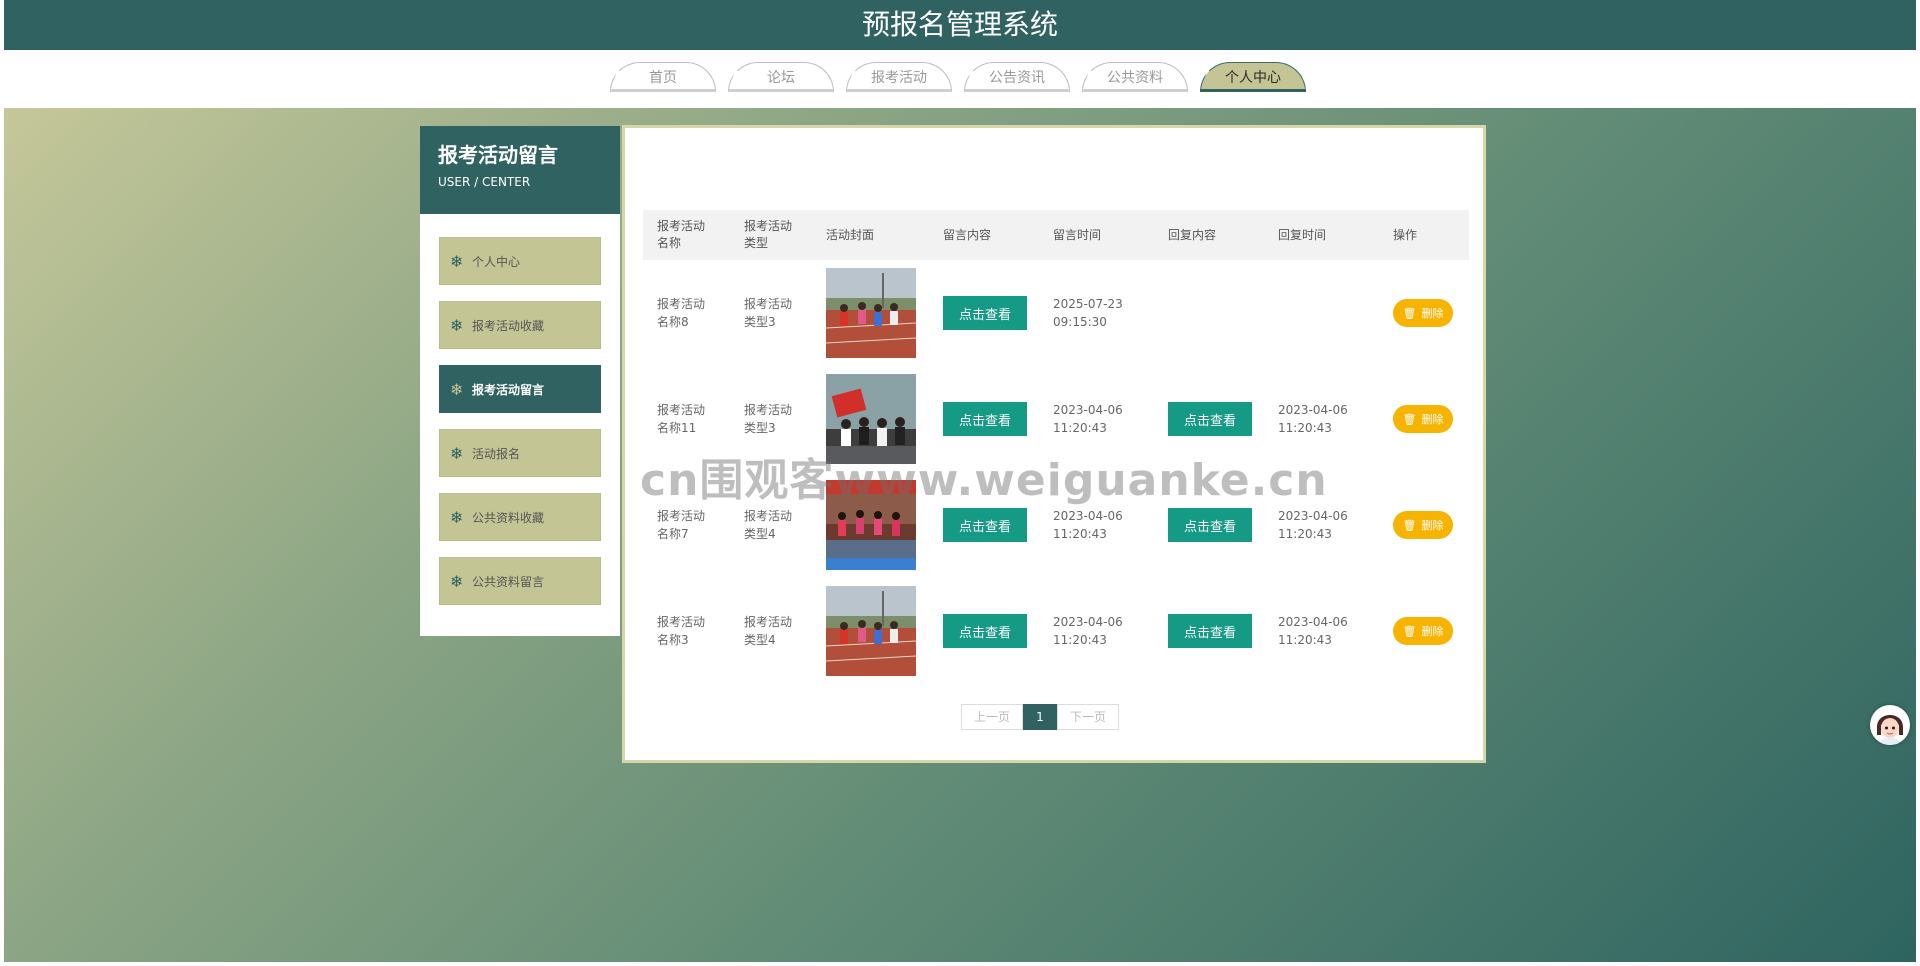  What do you see at coordinates (681, 631) in the screenshot?
I see `cell-name: 报考活动 名称3` at bounding box center [681, 631].